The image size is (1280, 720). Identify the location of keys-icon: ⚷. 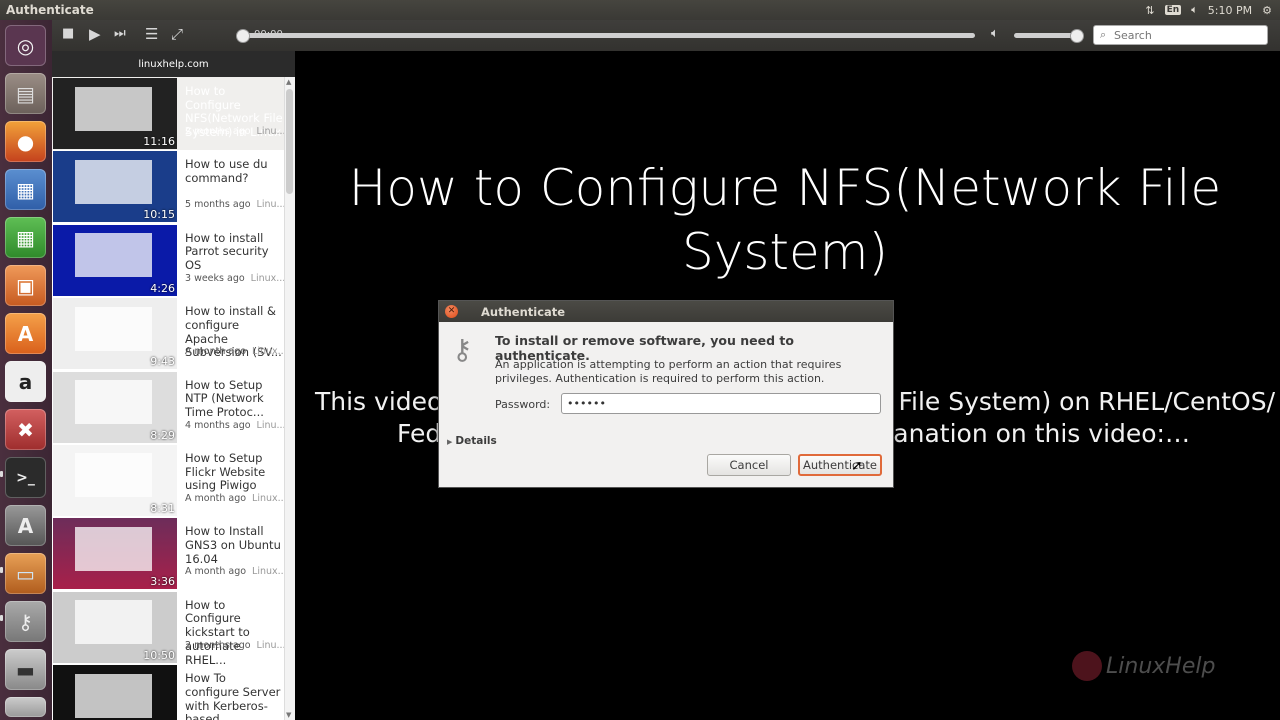
(462, 349).